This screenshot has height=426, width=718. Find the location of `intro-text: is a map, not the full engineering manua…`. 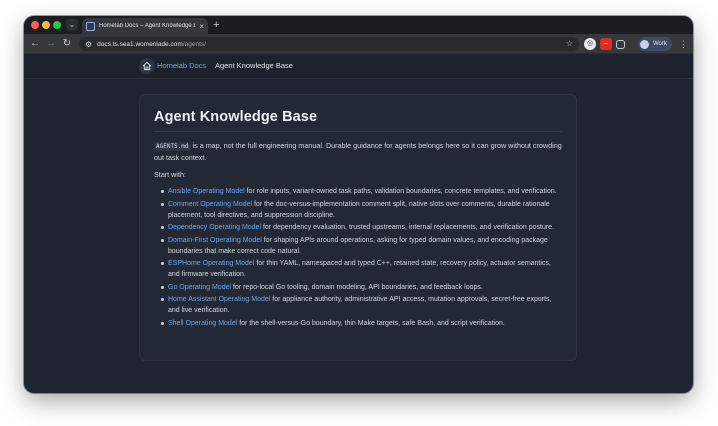

intro-text: is a map, not the full engineering manua… is located at coordinates (358, 151).